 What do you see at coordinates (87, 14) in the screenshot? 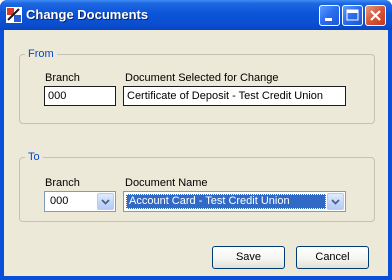
I see `window-title: Change Documents` at bounding box center [87, 14].